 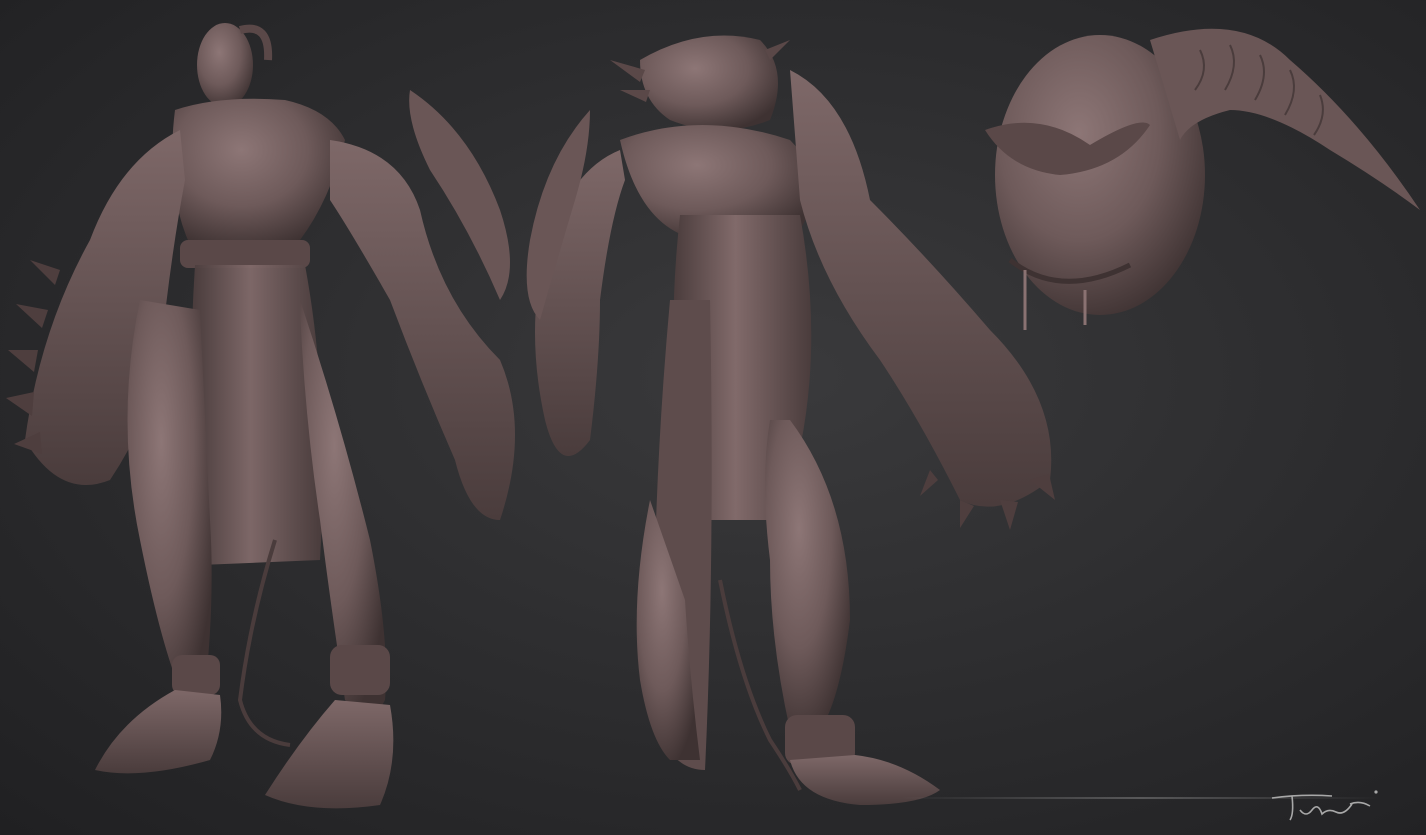 I want to click on head-detail-sculpt, so click(x=1202, y=179).